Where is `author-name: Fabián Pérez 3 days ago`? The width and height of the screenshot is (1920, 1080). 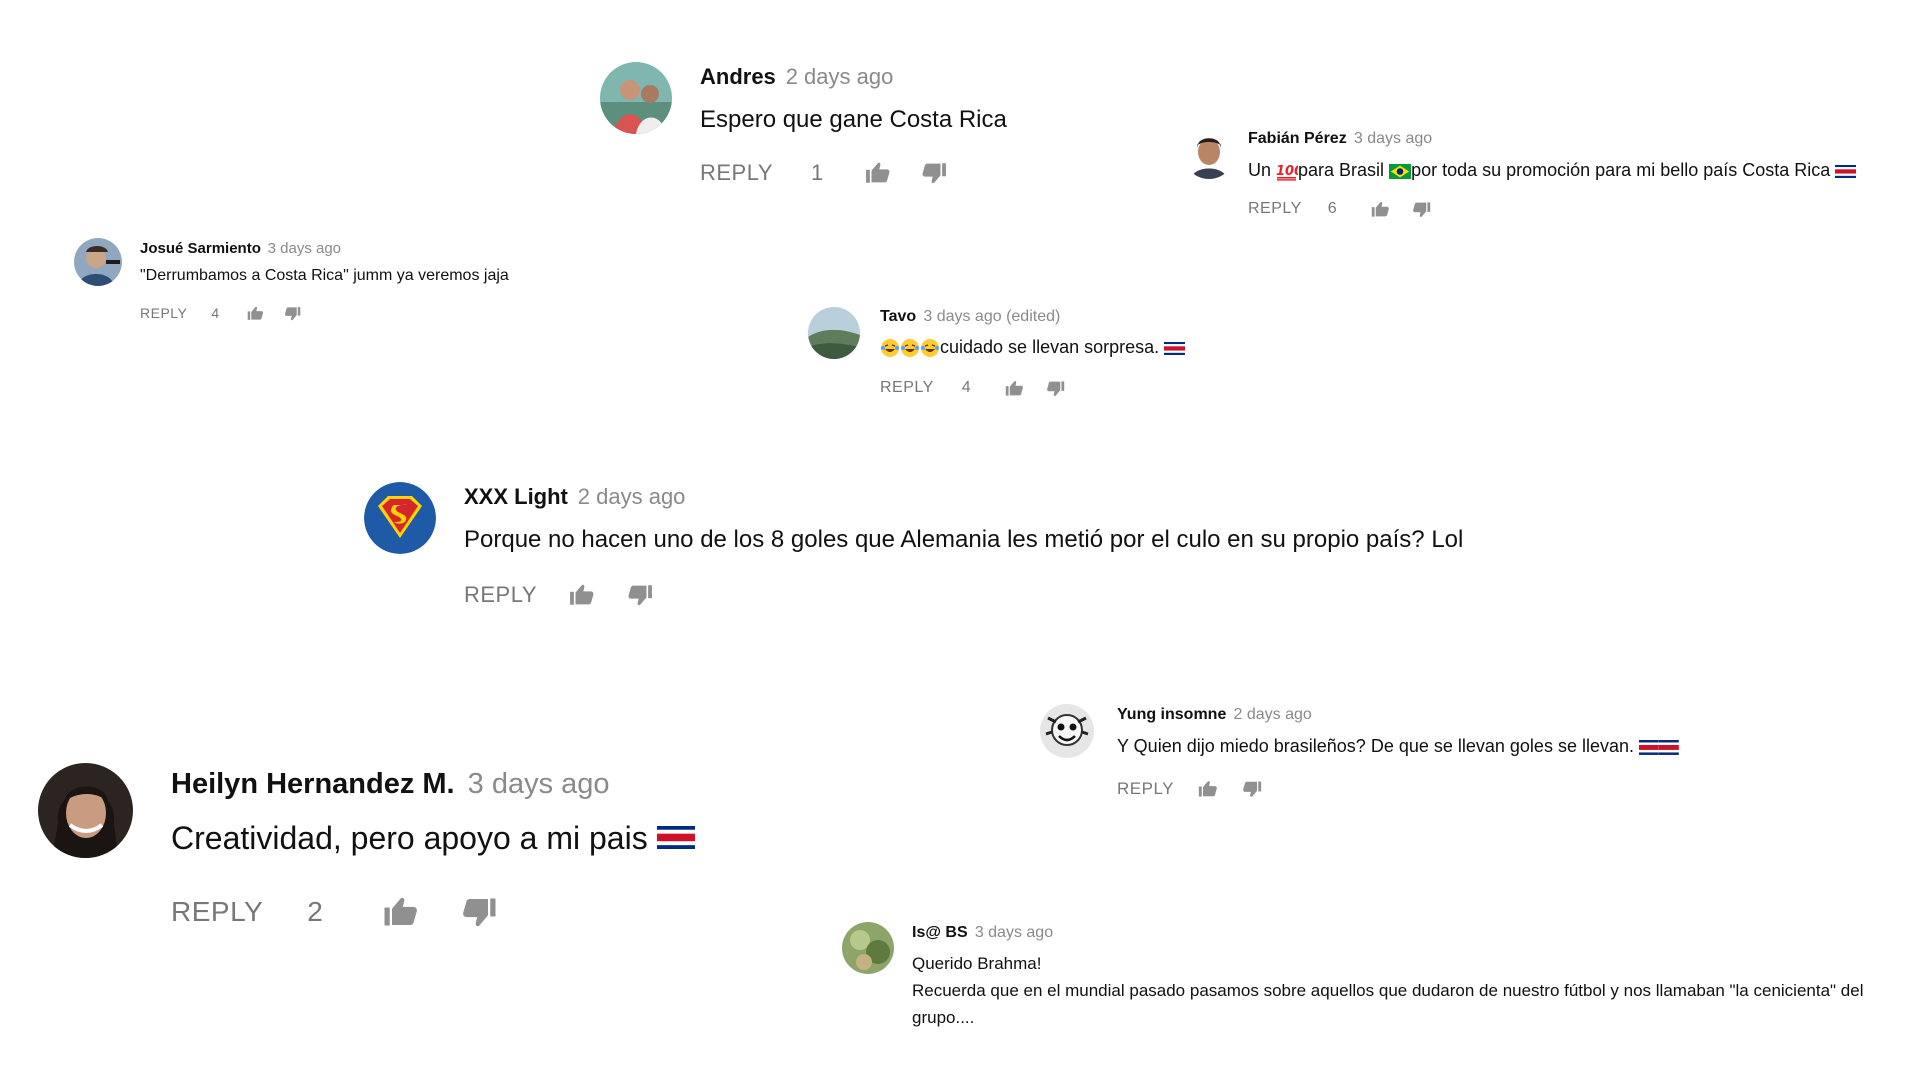 author-name: Fabián Pérez 3 days ago is located at coordinates (1340, 139).